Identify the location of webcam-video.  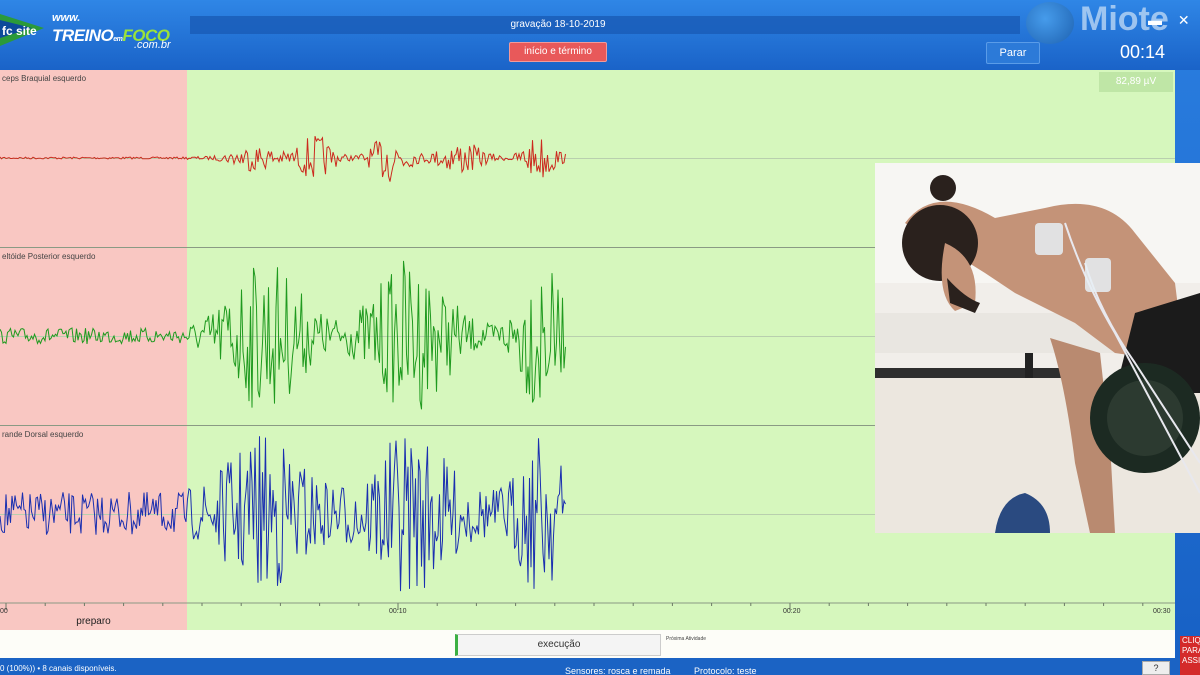
(1037, 348).